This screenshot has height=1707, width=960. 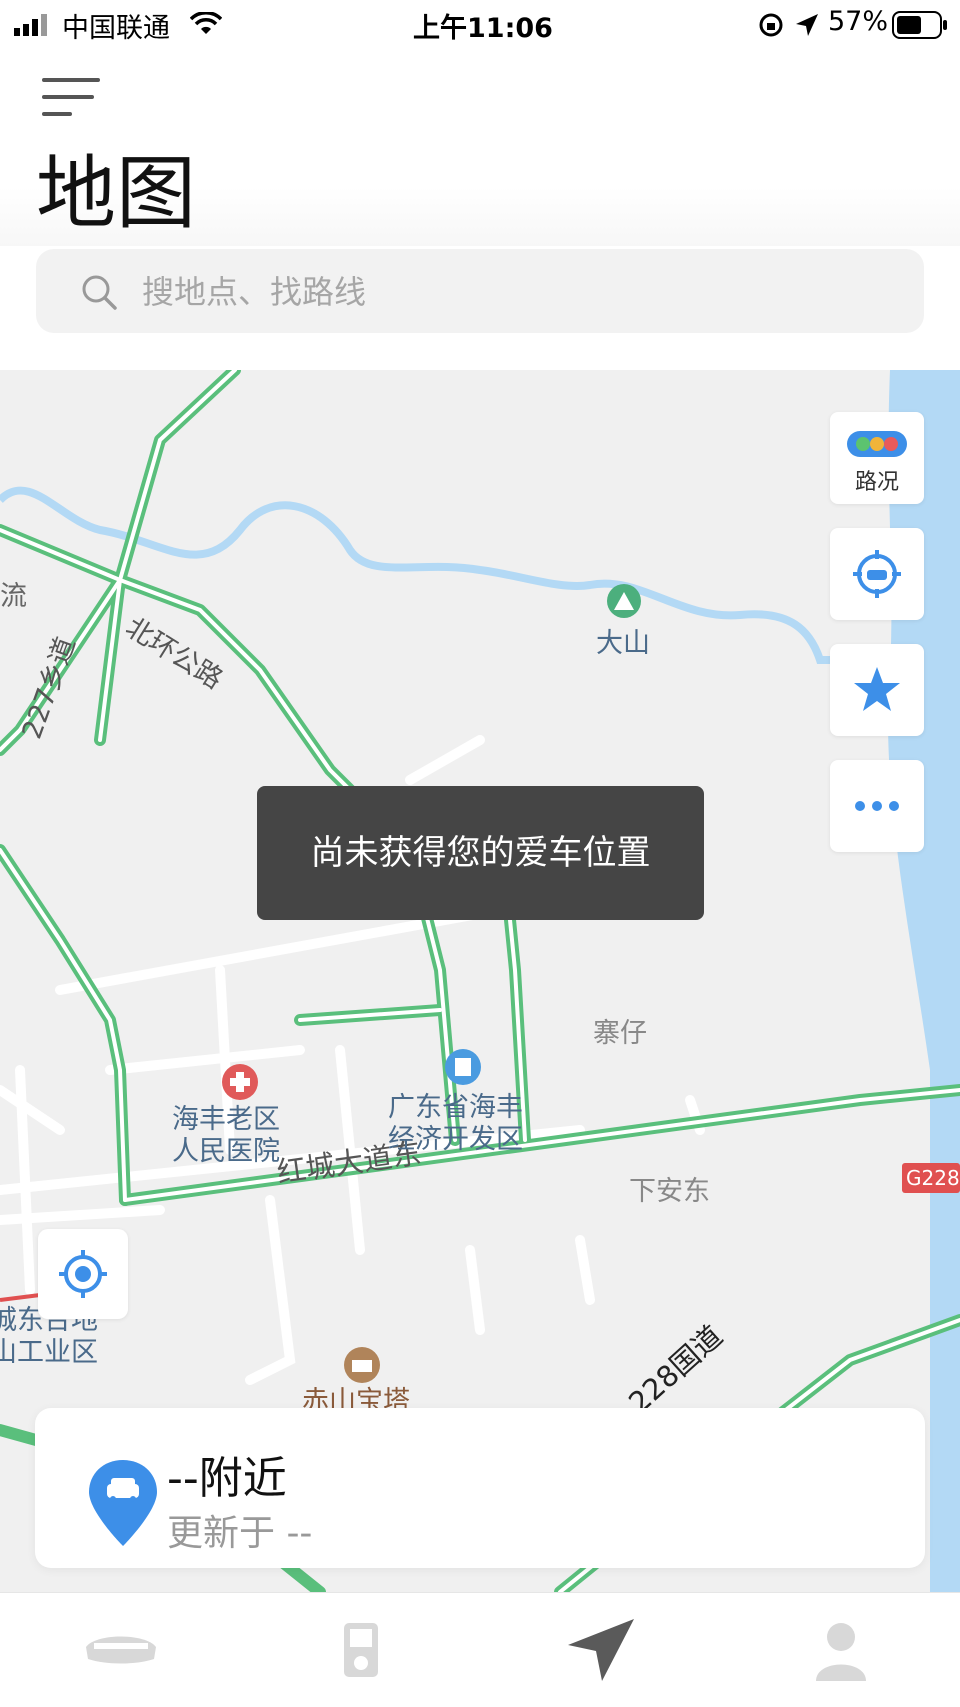 I want to click on rotation-lock-icon, so click(x=771, y=25).